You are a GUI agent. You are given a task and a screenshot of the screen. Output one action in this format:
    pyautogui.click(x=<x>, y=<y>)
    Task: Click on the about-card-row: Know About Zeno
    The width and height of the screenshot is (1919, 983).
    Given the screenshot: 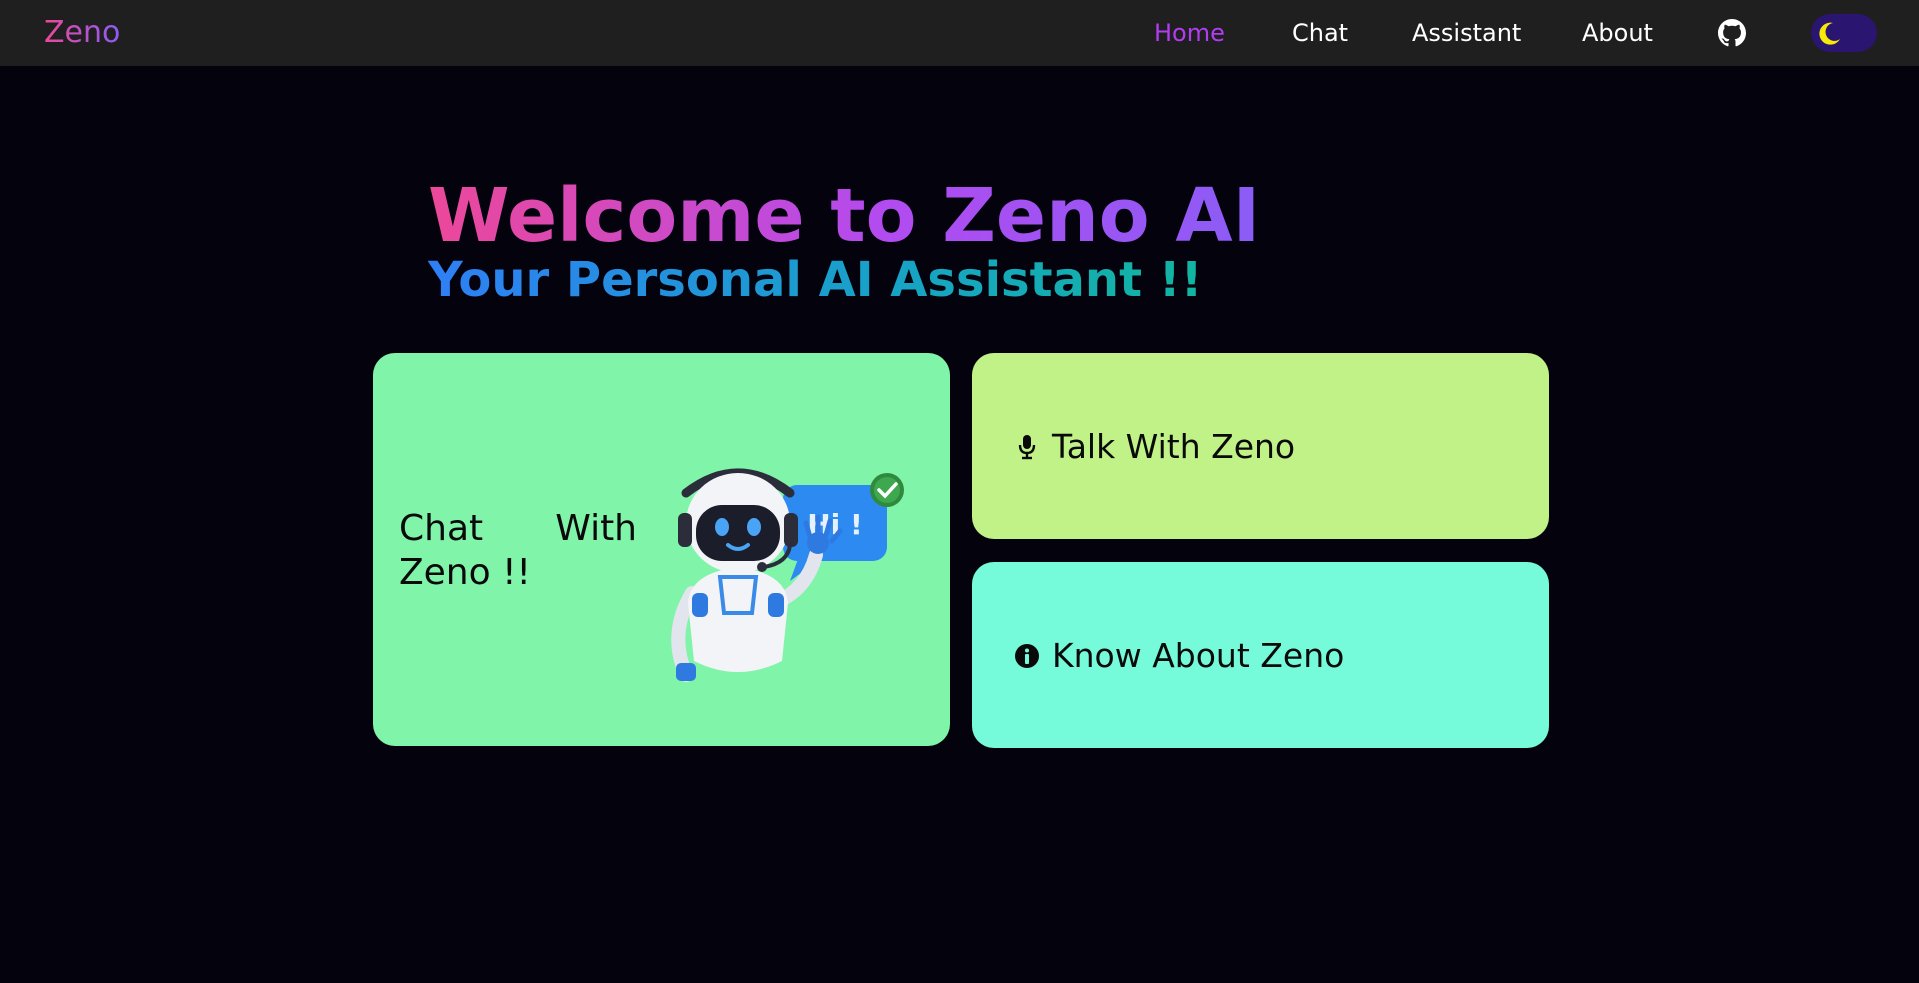 What is the action you would take?
    pyautogui.click(x=1179, y=656)
    